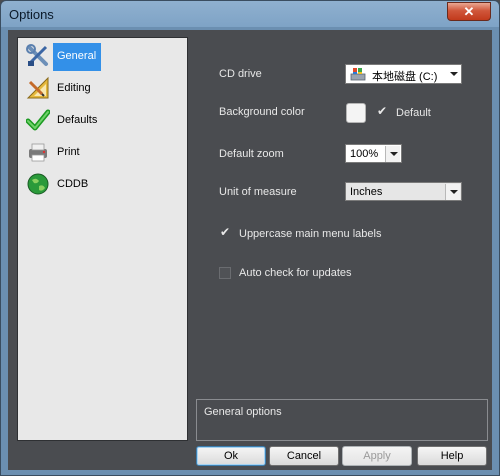 This screenshot has width=500, height=476. Describe the element at coordinates (106, 56) in the screenshot. I see `sidebar-item-general: General` at that location.